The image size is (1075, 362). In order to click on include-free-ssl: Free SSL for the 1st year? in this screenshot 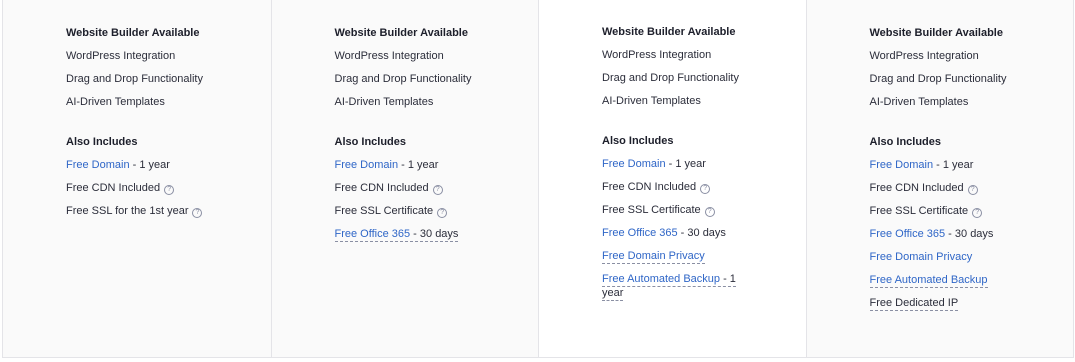, I will do `click(158, 211)`.